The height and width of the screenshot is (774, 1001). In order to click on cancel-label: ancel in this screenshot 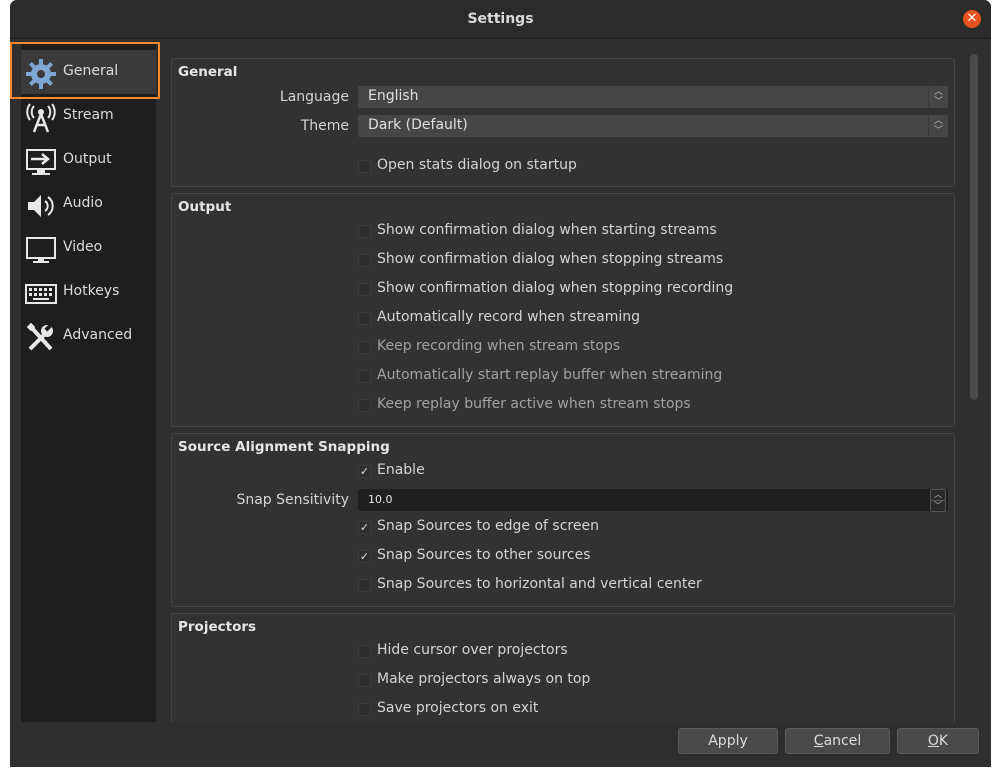, I will do `click(842, 741)`.